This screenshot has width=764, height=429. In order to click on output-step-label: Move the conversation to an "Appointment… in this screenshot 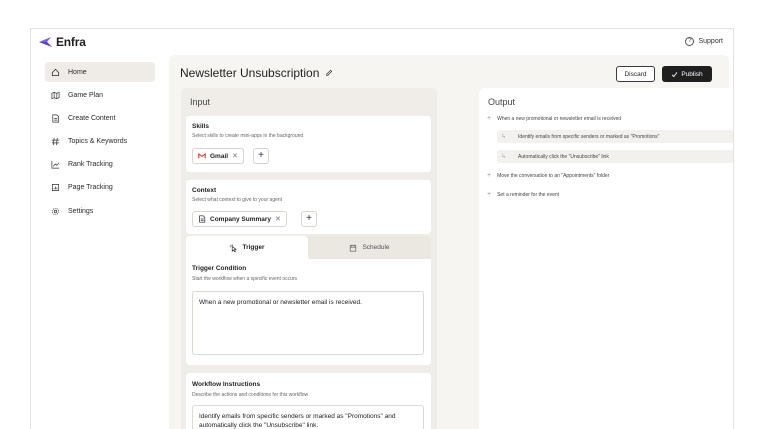, I will do `click(553, 175)`.